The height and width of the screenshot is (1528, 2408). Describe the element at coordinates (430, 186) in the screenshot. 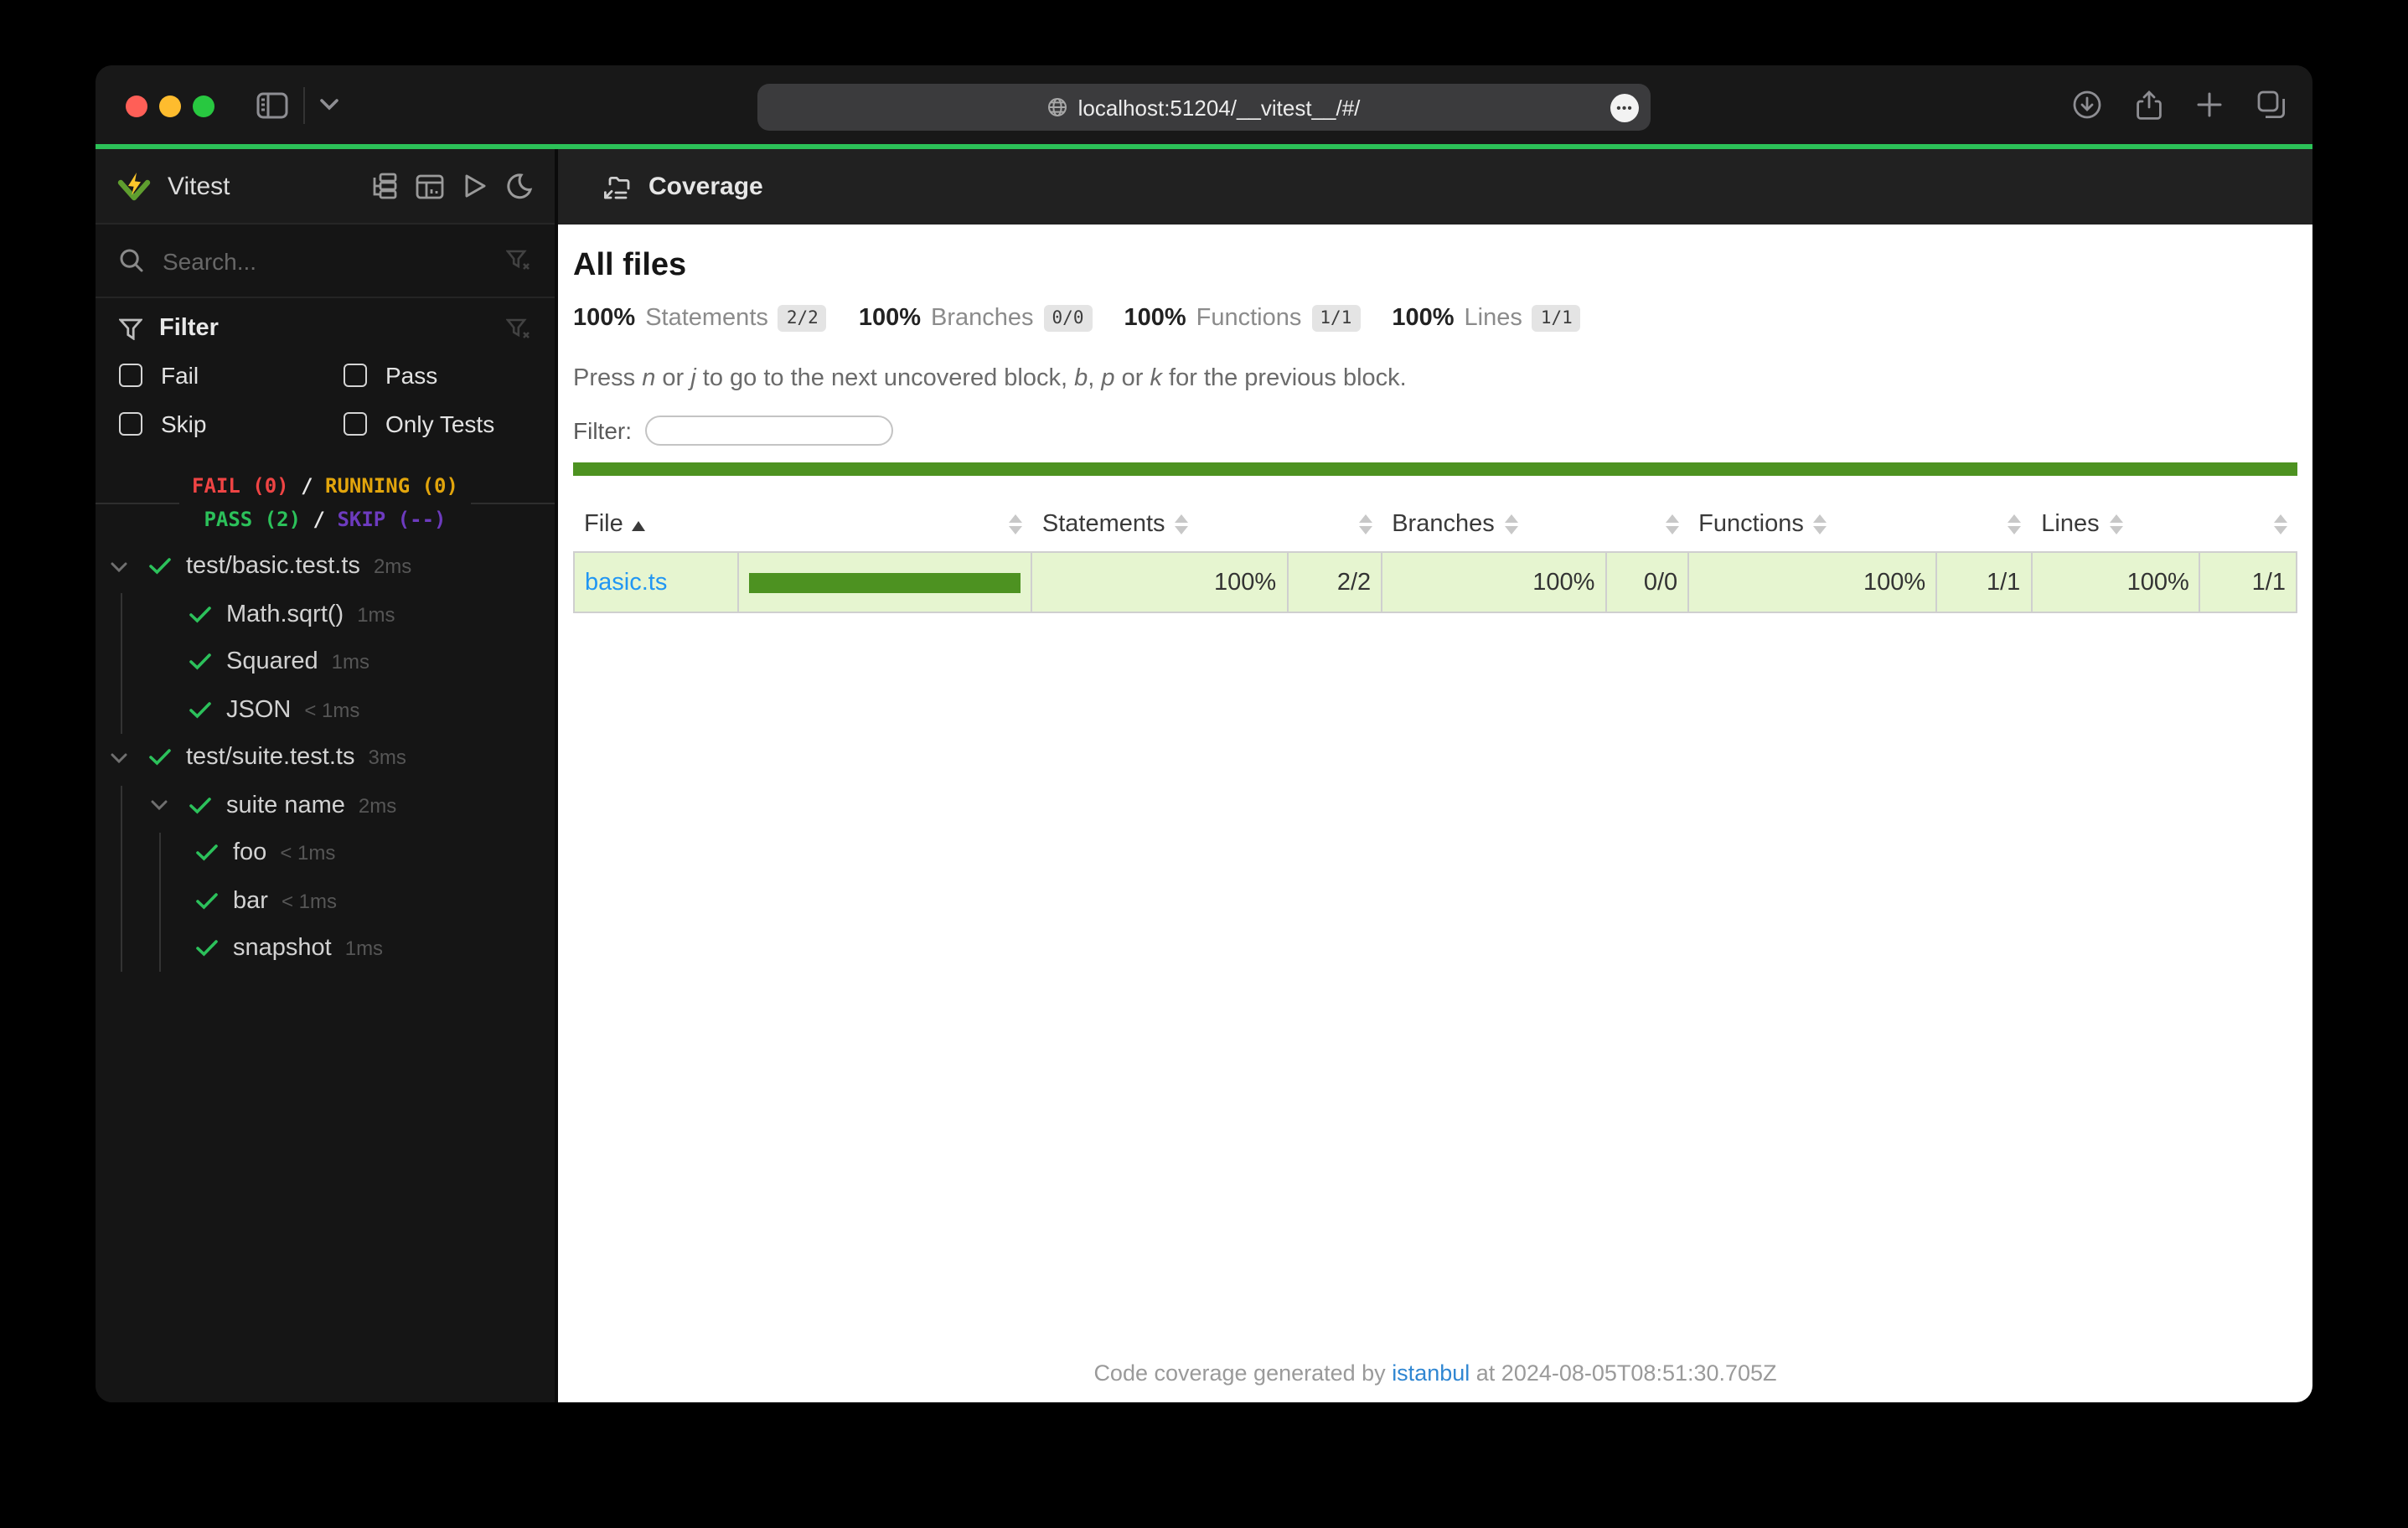

I see `dashboard-icon` at that location.